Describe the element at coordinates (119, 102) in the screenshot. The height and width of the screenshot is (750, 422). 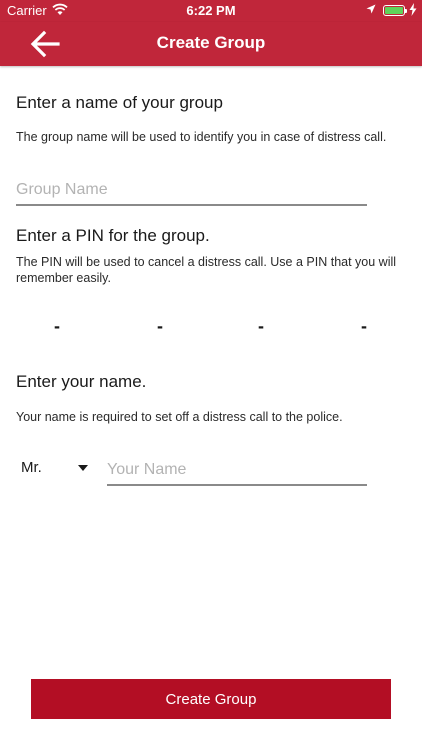
I see `group-name-heading: Enter a name of your group` at that location.